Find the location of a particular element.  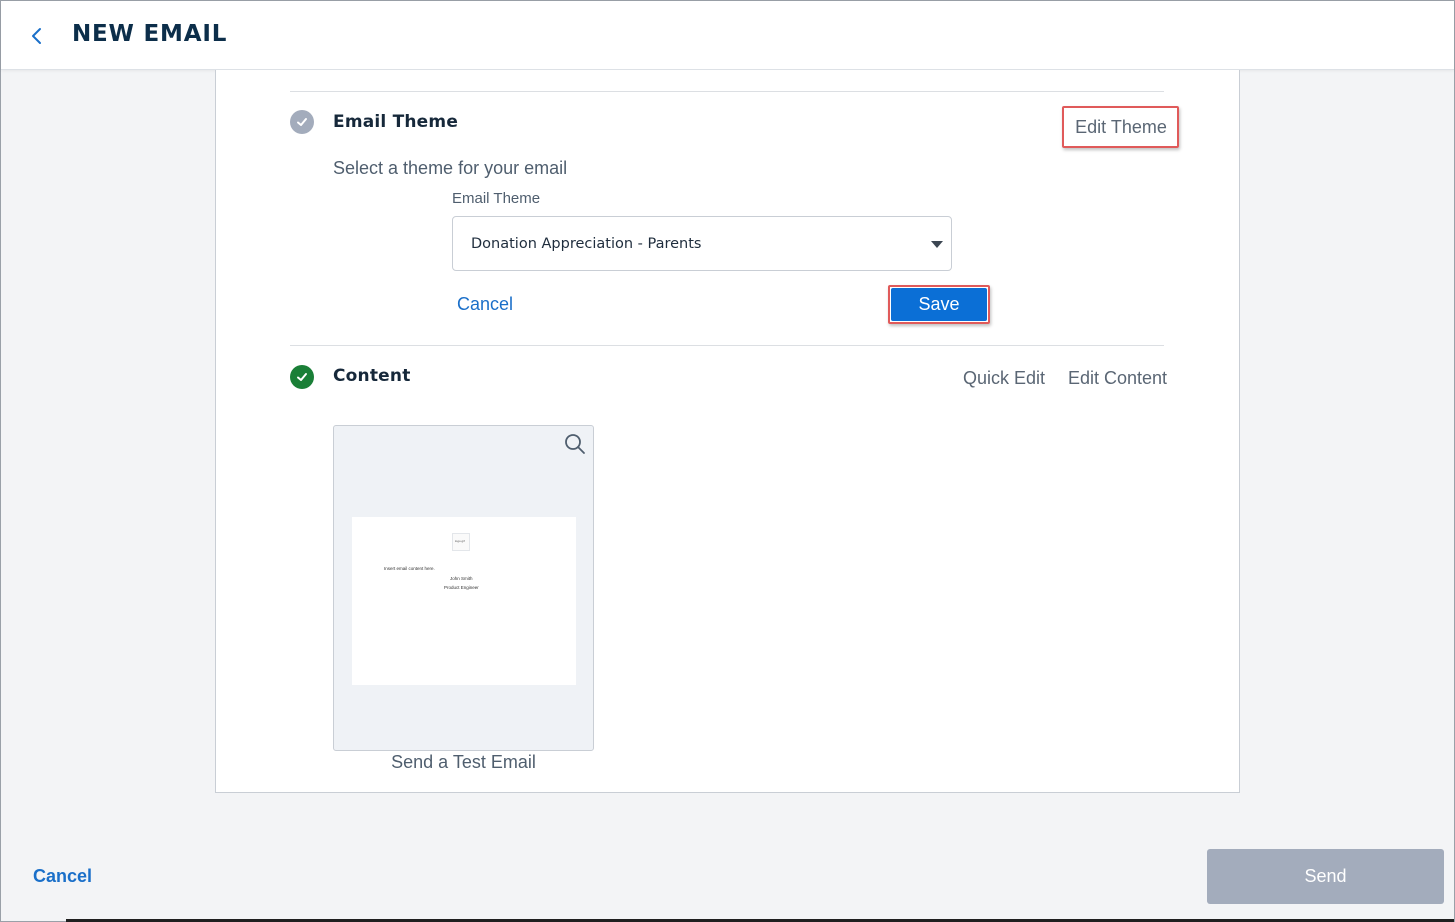

theme-description: Select a theme for your email is located at coordinates (450, 168).